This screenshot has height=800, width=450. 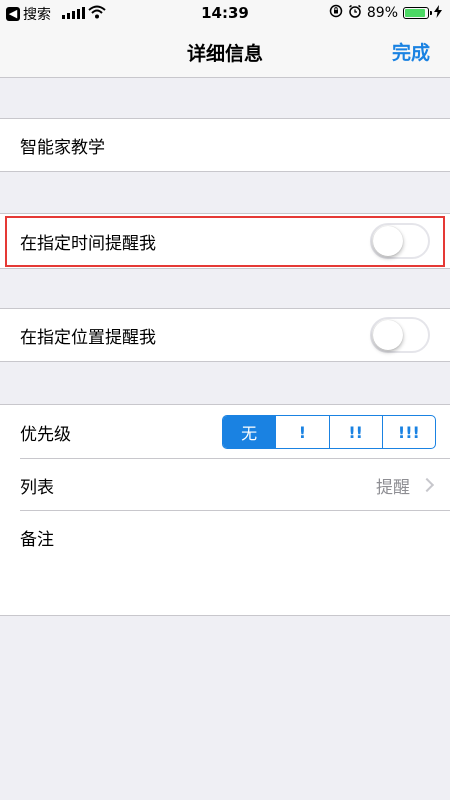 I want to click on time-reminder-row: 在指定时间提醒我, so click(x=225, y=241).